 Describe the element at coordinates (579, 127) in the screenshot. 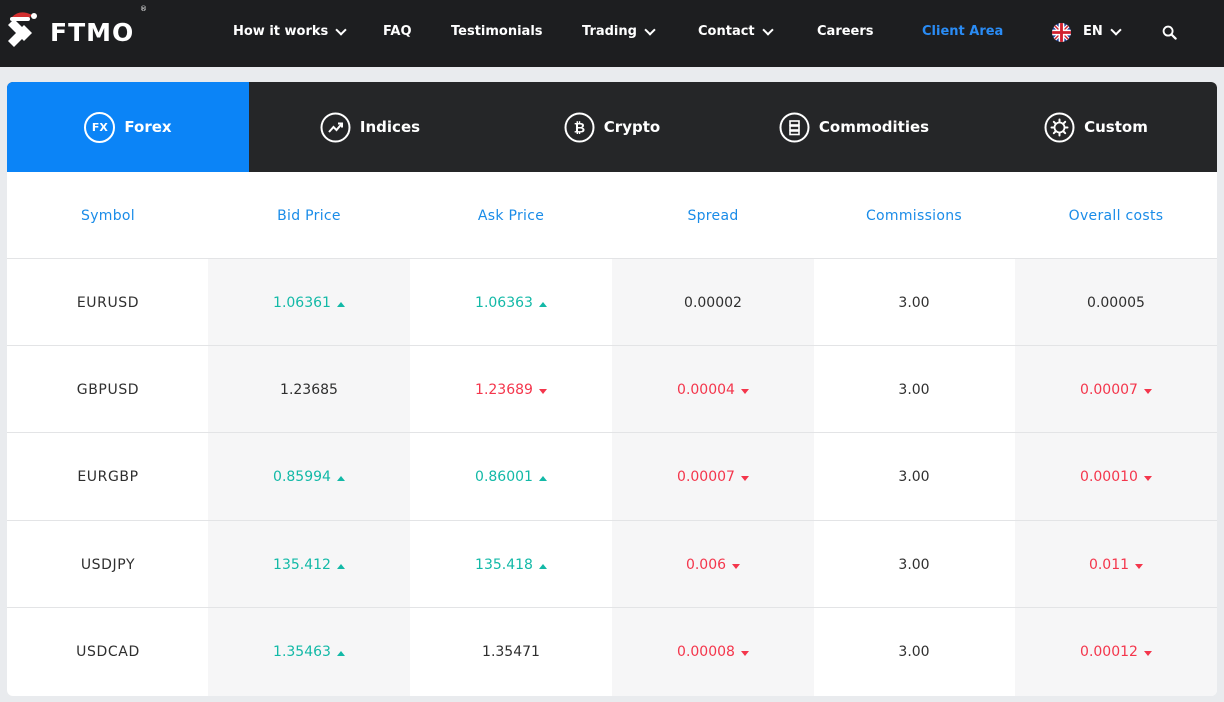

I see `bitcoin-icon: ₿` at that location.